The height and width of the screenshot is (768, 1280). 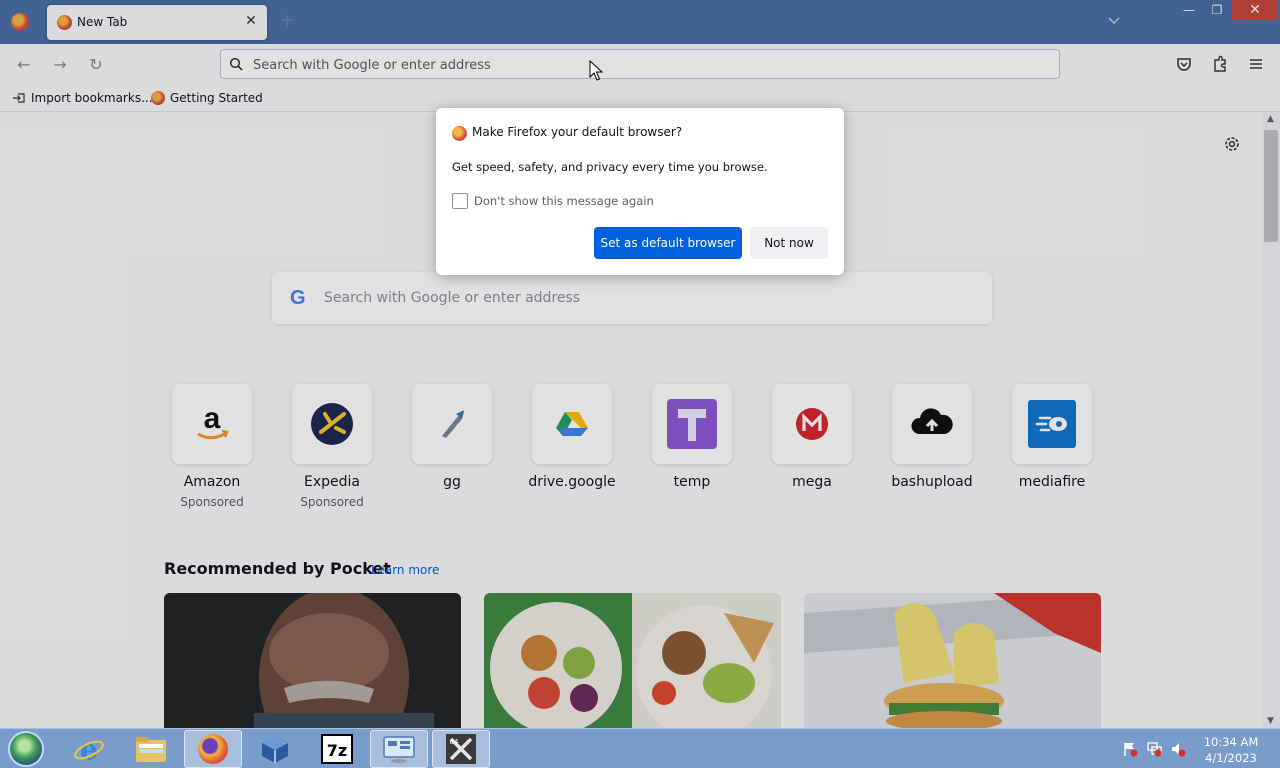 I want to click on action-center-flag-icon, so click(x=1130, y=749).